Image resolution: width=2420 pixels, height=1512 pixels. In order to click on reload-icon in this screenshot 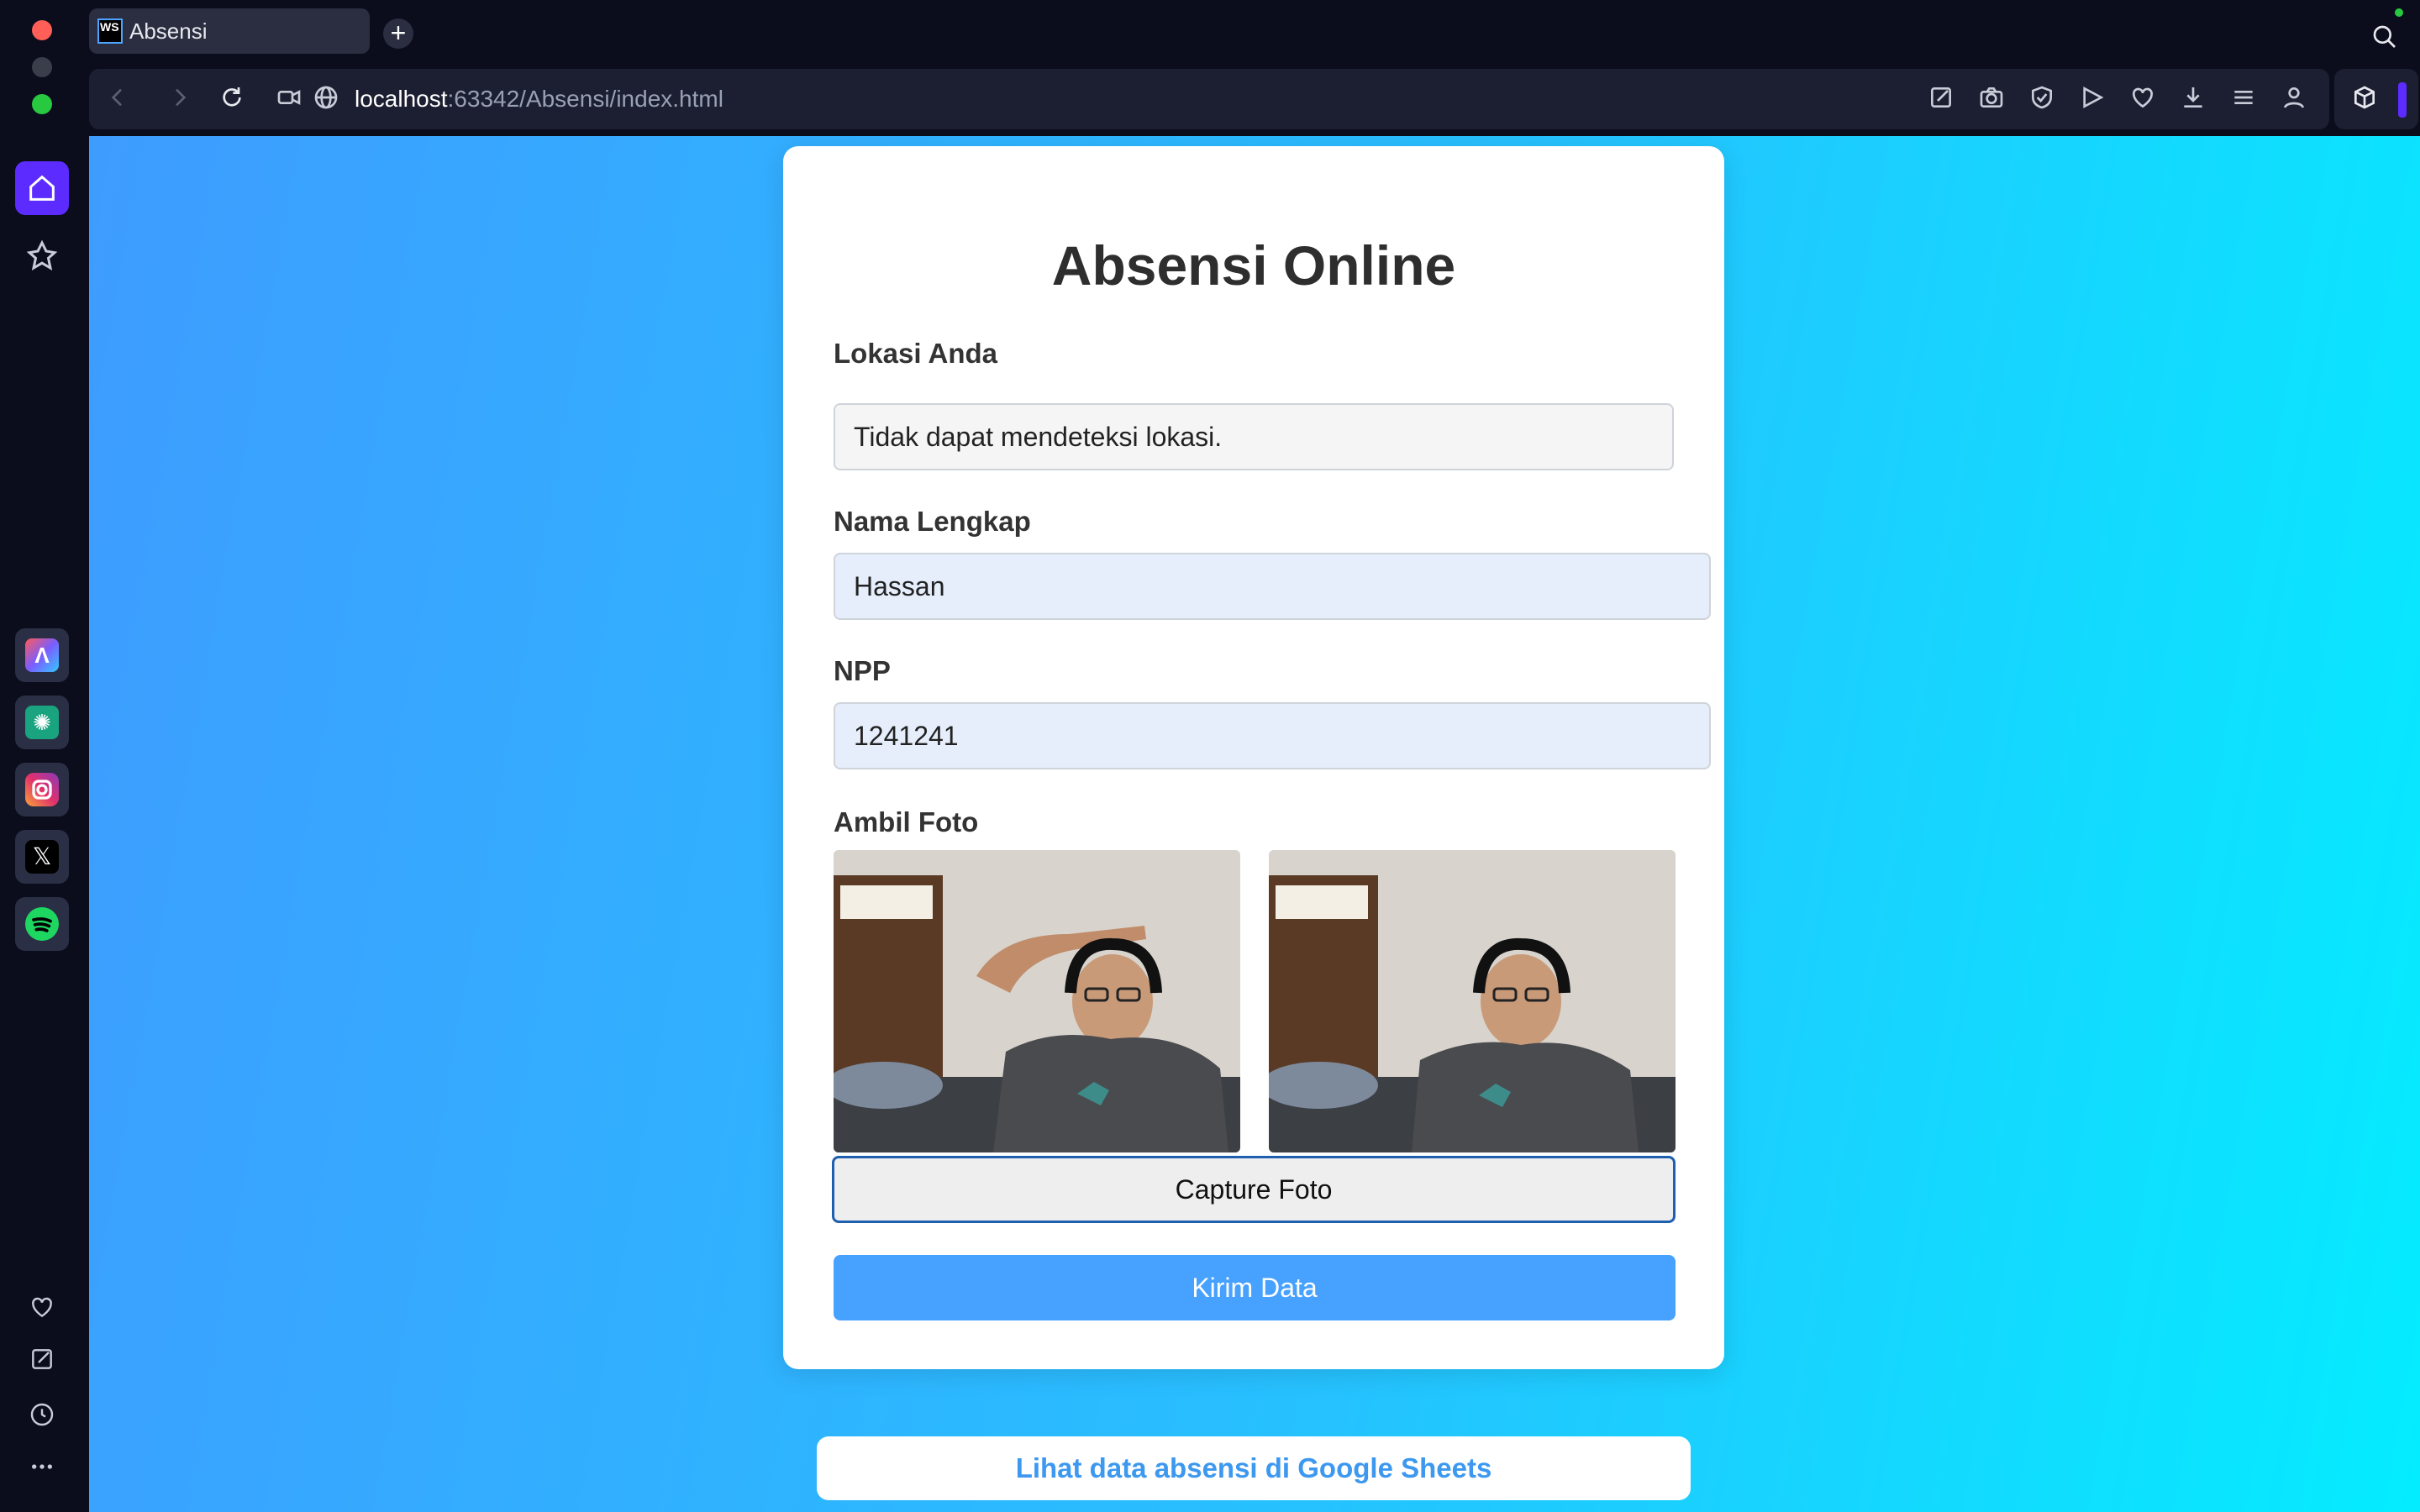, I will do `click(232, 99)`.